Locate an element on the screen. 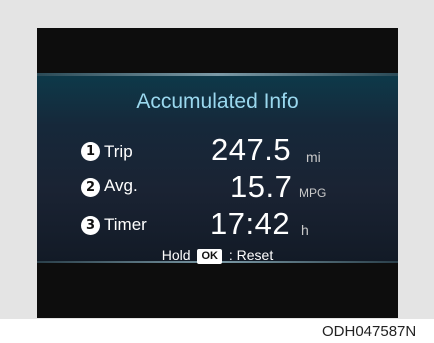 The width and height of the screenshot is (434, 343). avg-unit: MPG is located at coordinates (313, 193).